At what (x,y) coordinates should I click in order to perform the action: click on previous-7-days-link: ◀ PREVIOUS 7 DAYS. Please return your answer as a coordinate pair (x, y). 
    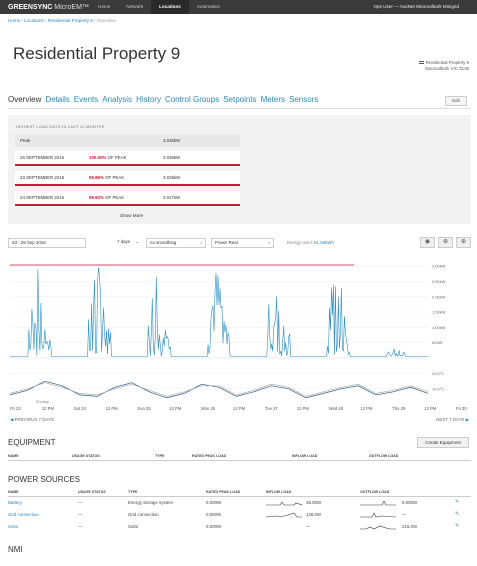
    Looking at the image, I should click on (32, 420).